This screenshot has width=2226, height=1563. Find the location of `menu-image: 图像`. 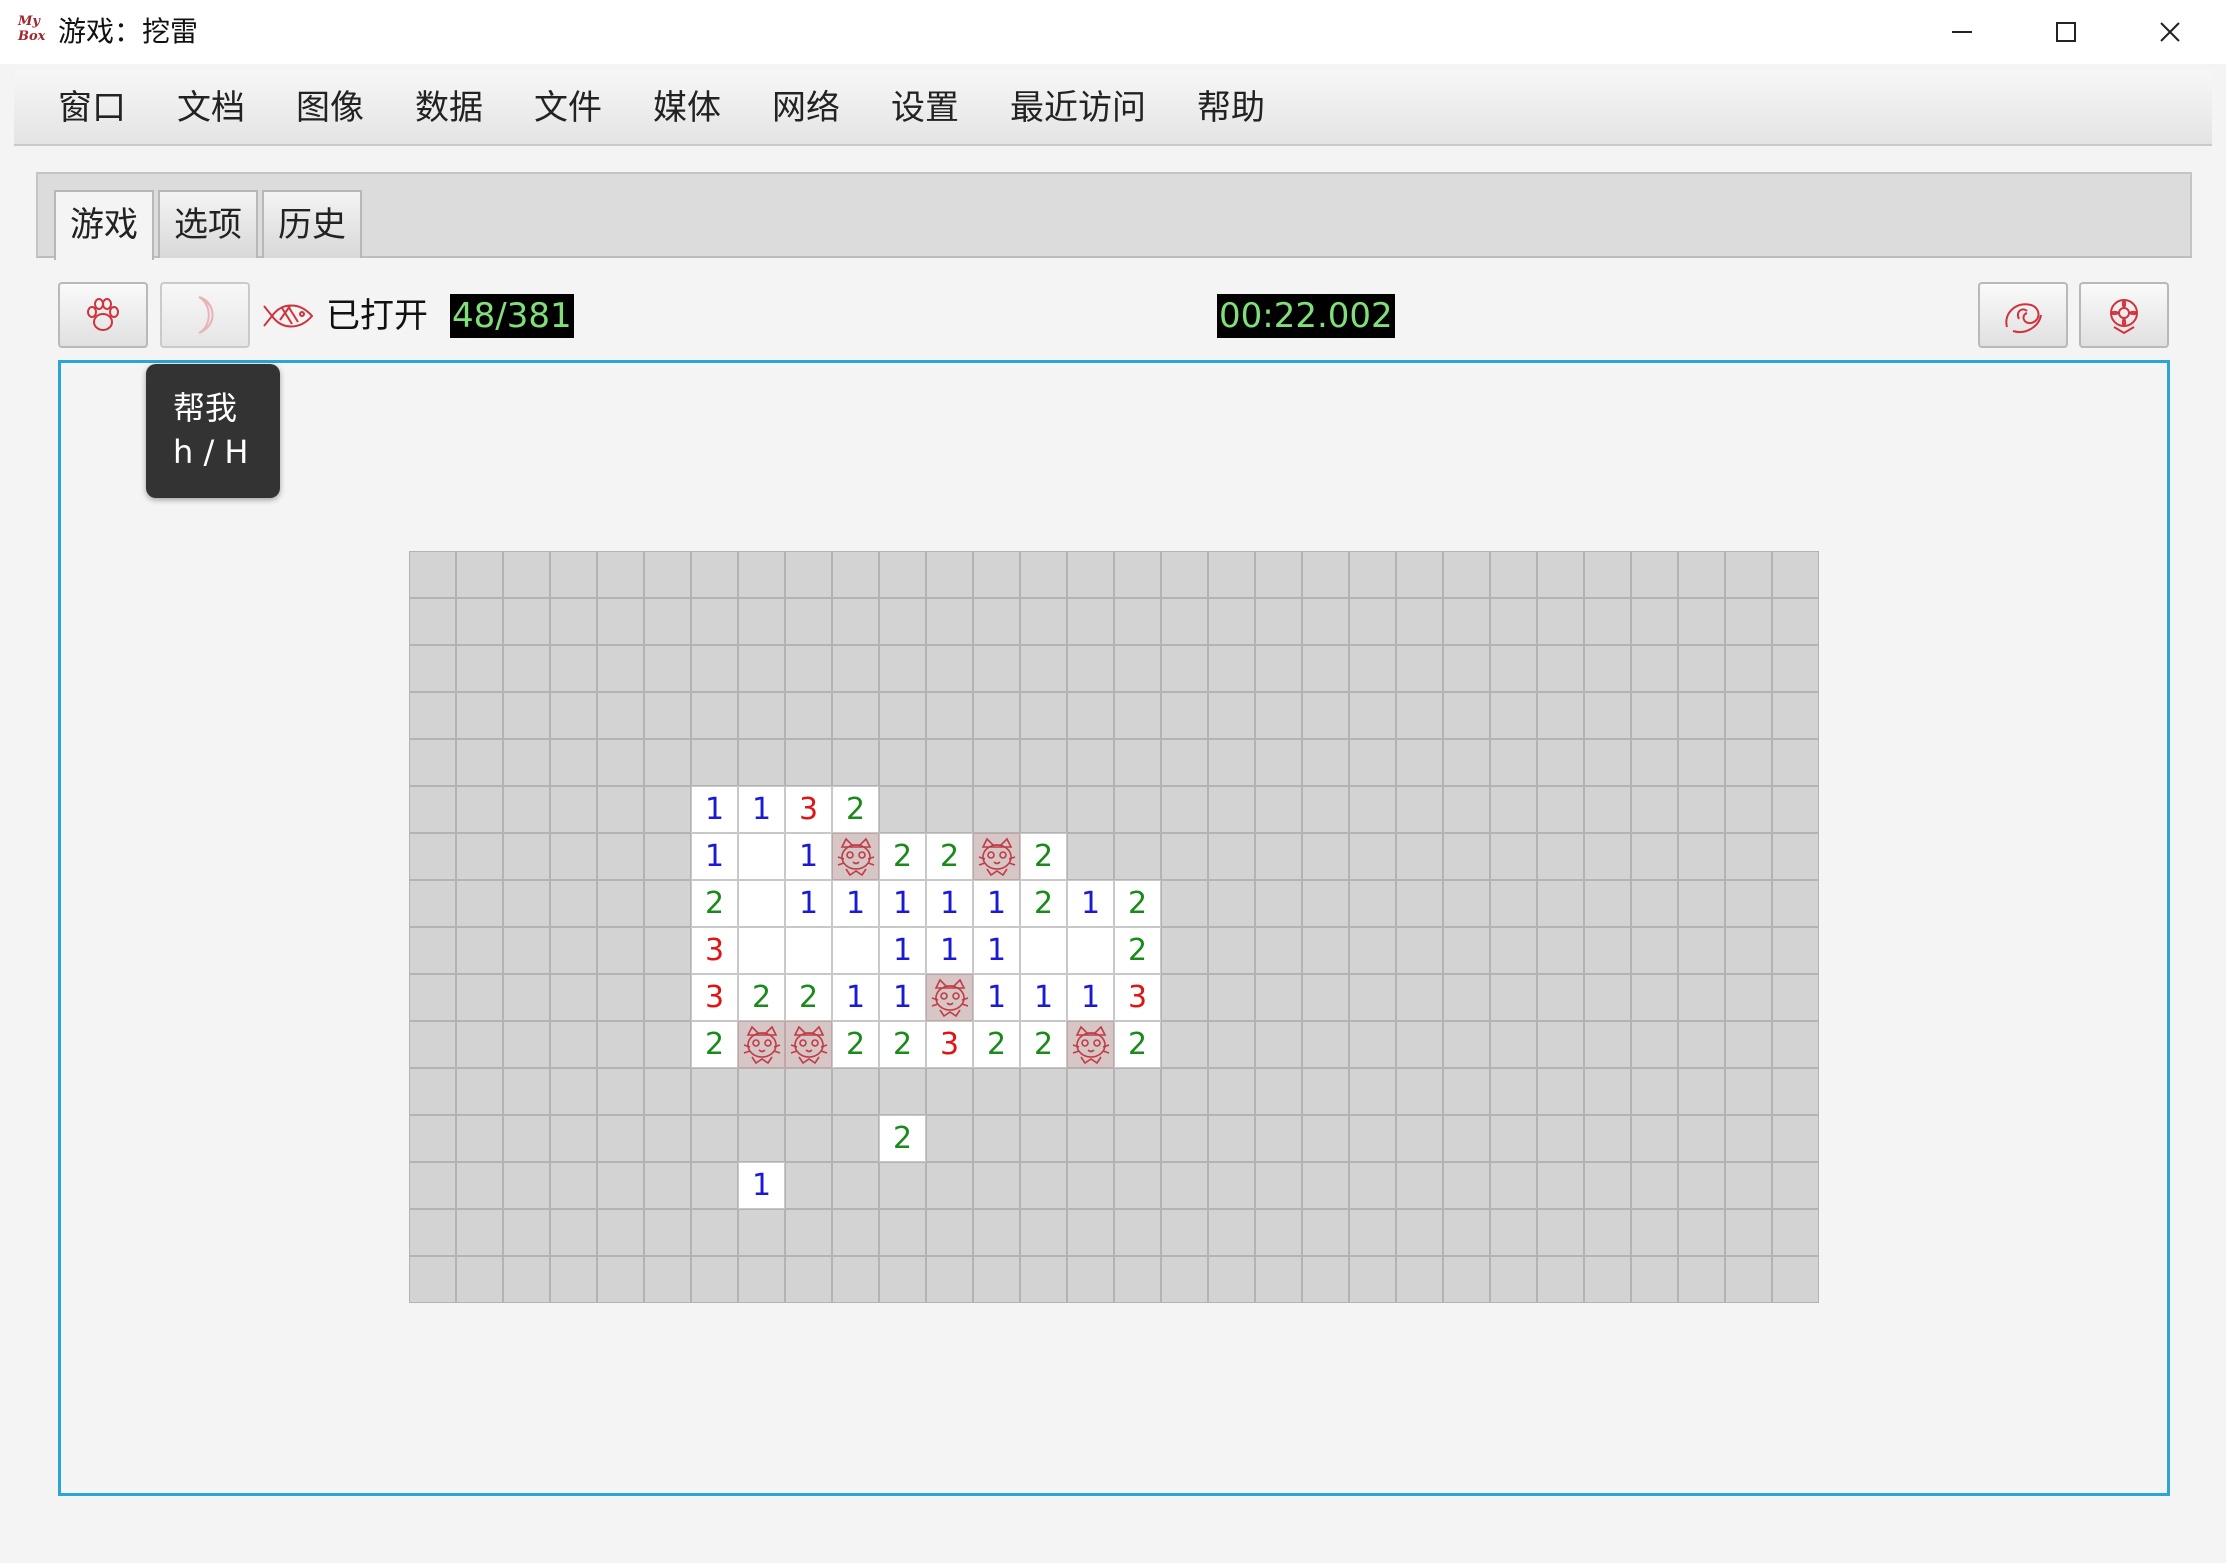

menu-image: 图像 is located at coordinates (330, 108).